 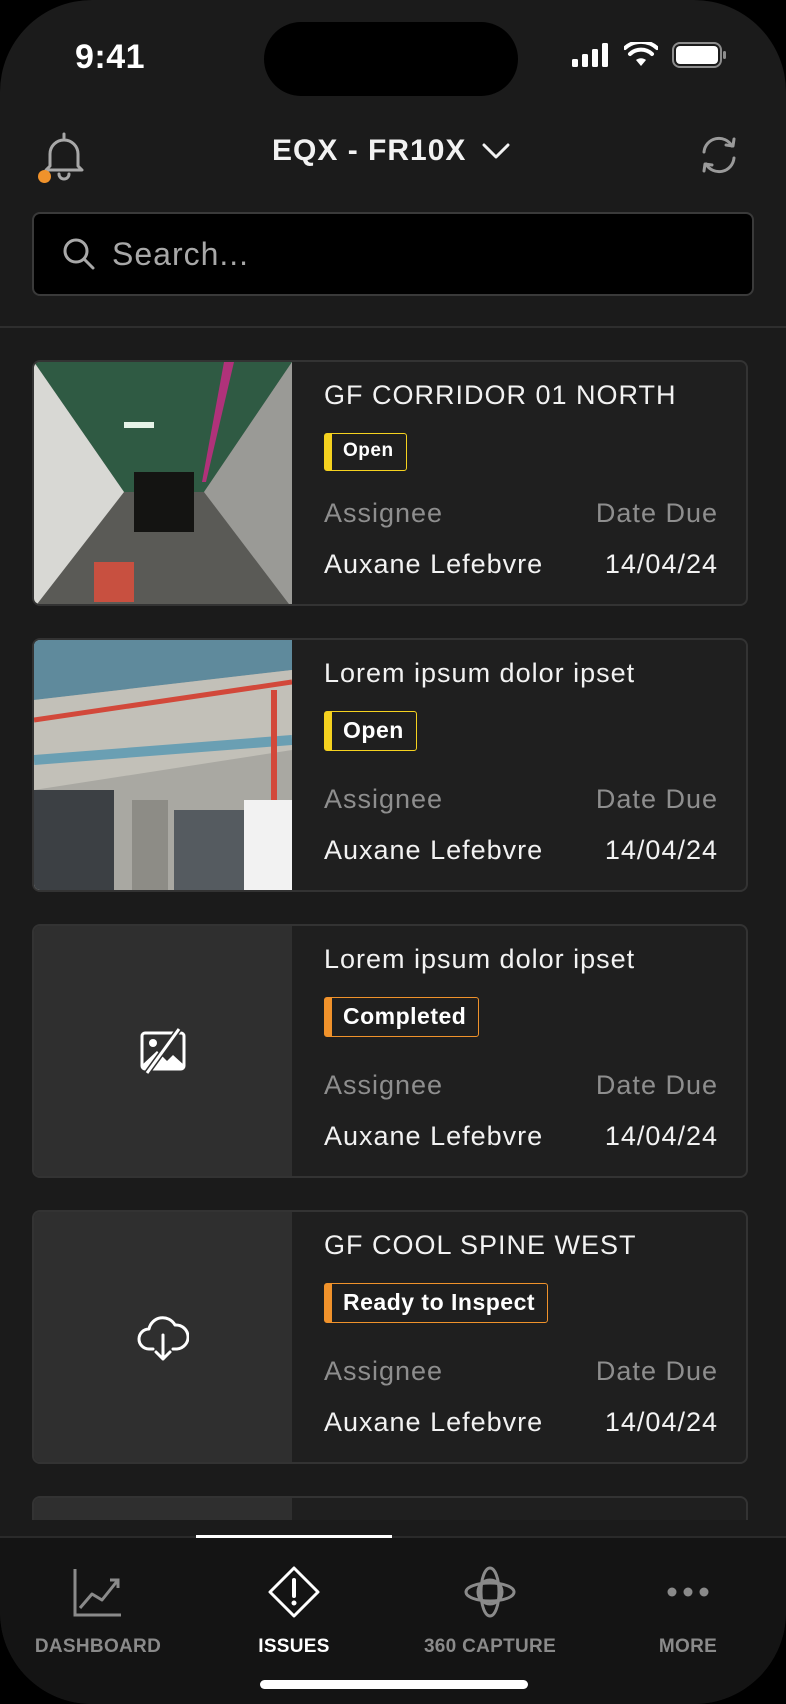 I want to click on search-icon, so click(x=79, y=254).